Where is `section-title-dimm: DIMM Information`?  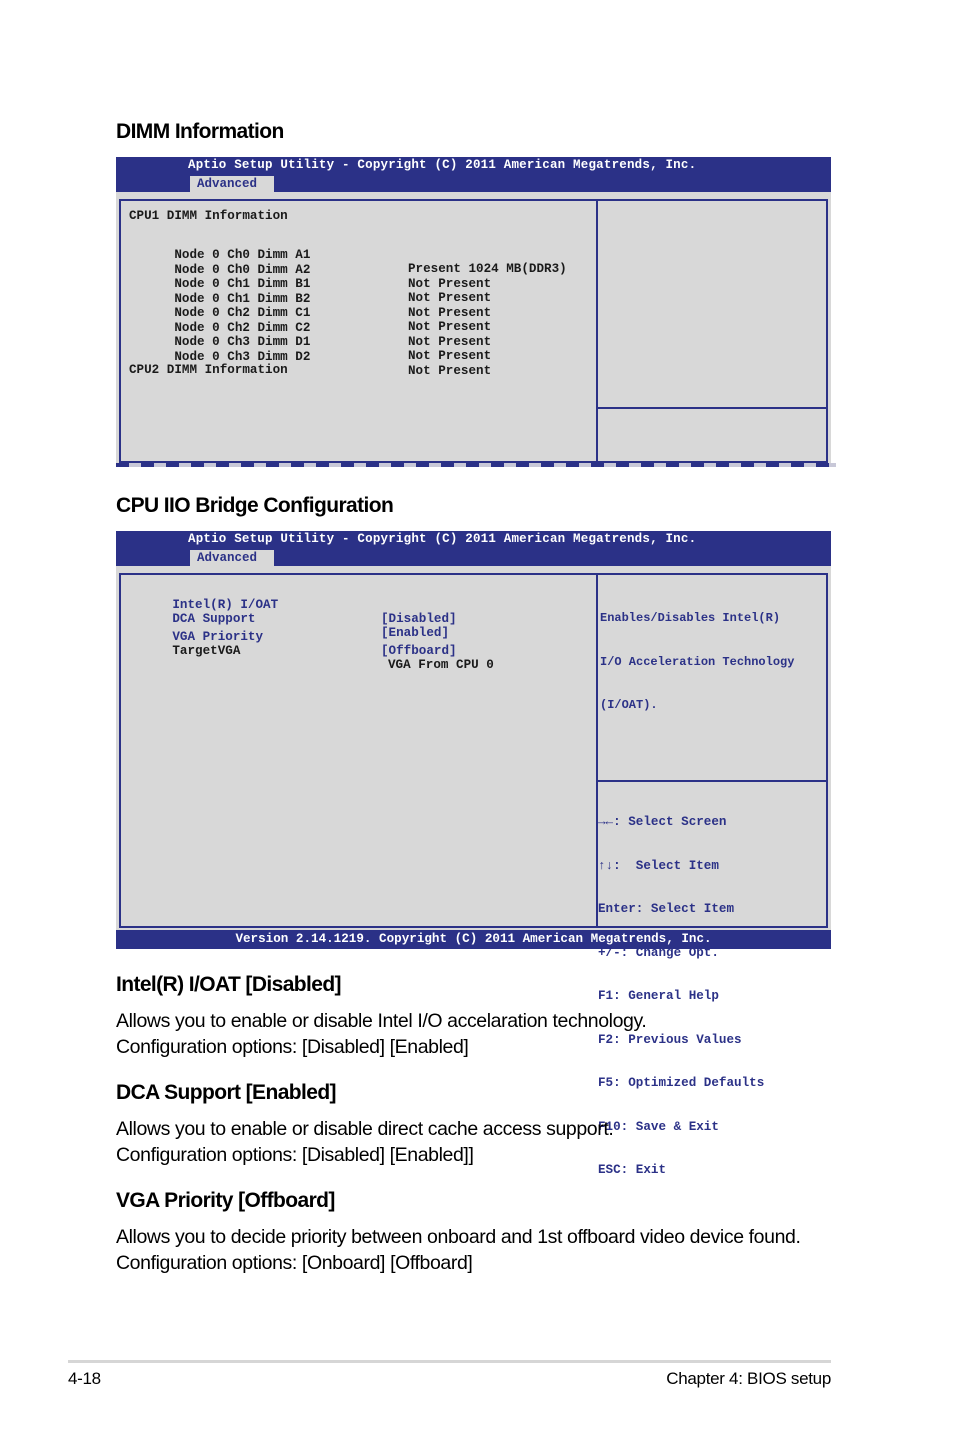 section-title-dimm: DIMM Information is located at coordinates (200, 131).